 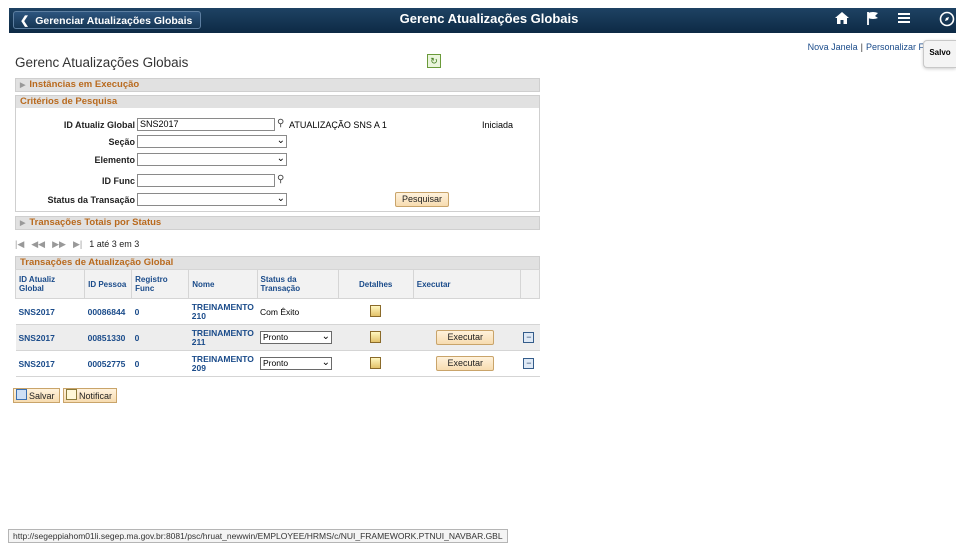 I want to click on global-update-id-label: ID Atualiz Global, so click(x=99, y=125).